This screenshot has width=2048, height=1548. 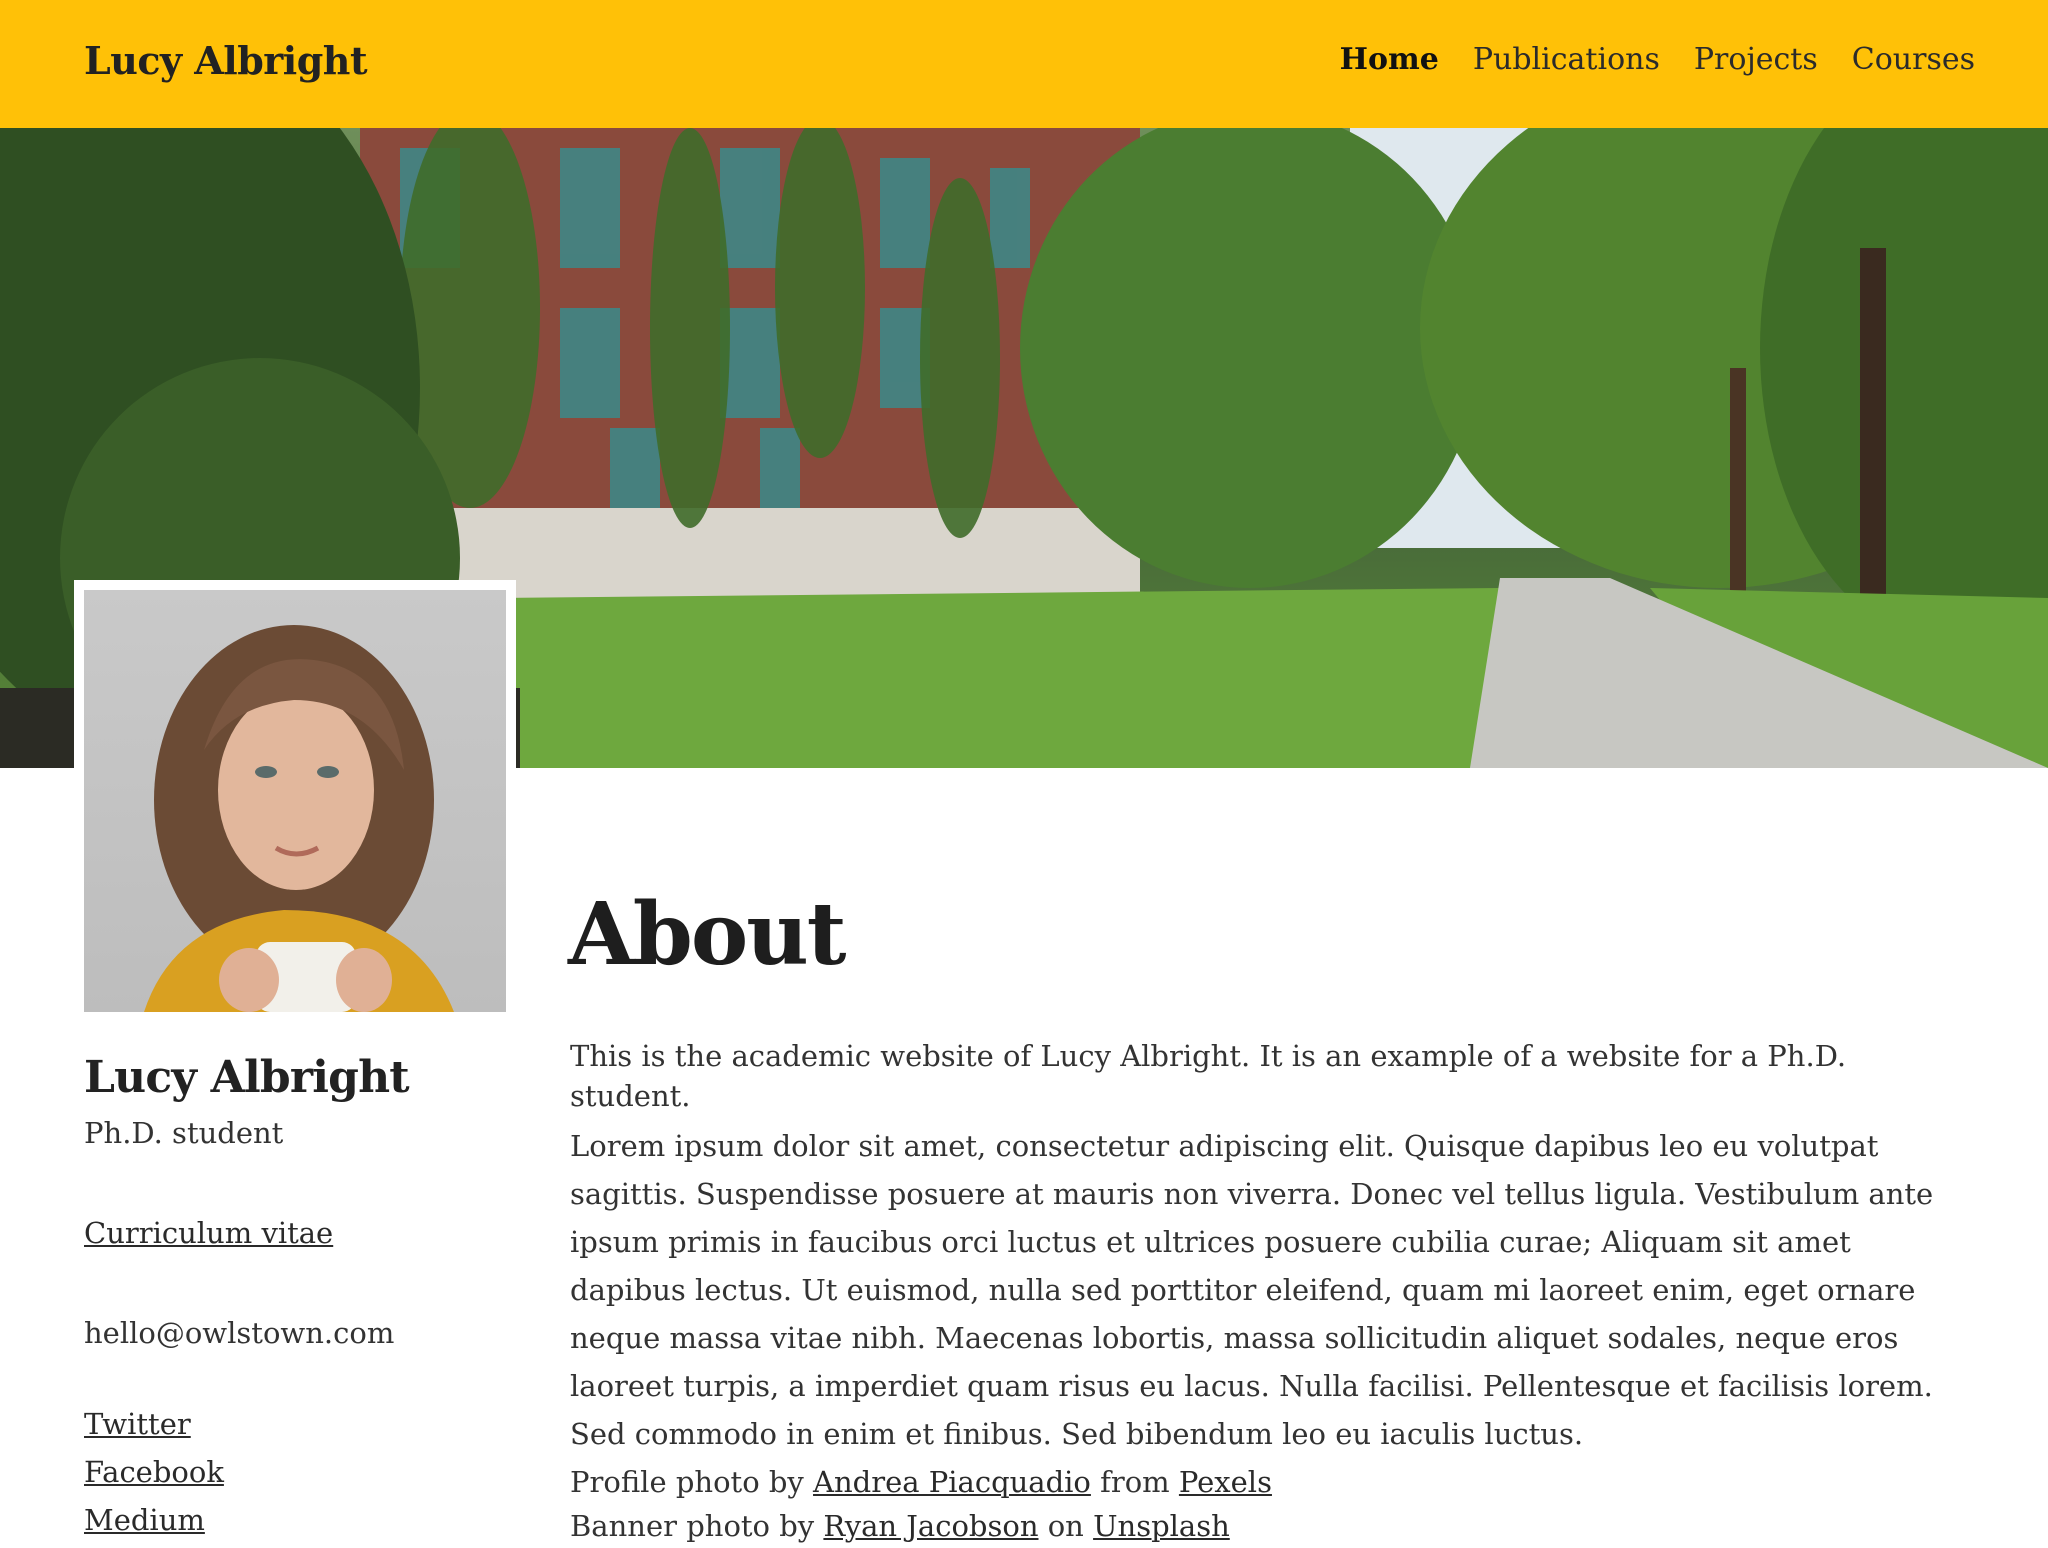 I want to click on nav-publications: Publications, so click(x=1566, y=59).